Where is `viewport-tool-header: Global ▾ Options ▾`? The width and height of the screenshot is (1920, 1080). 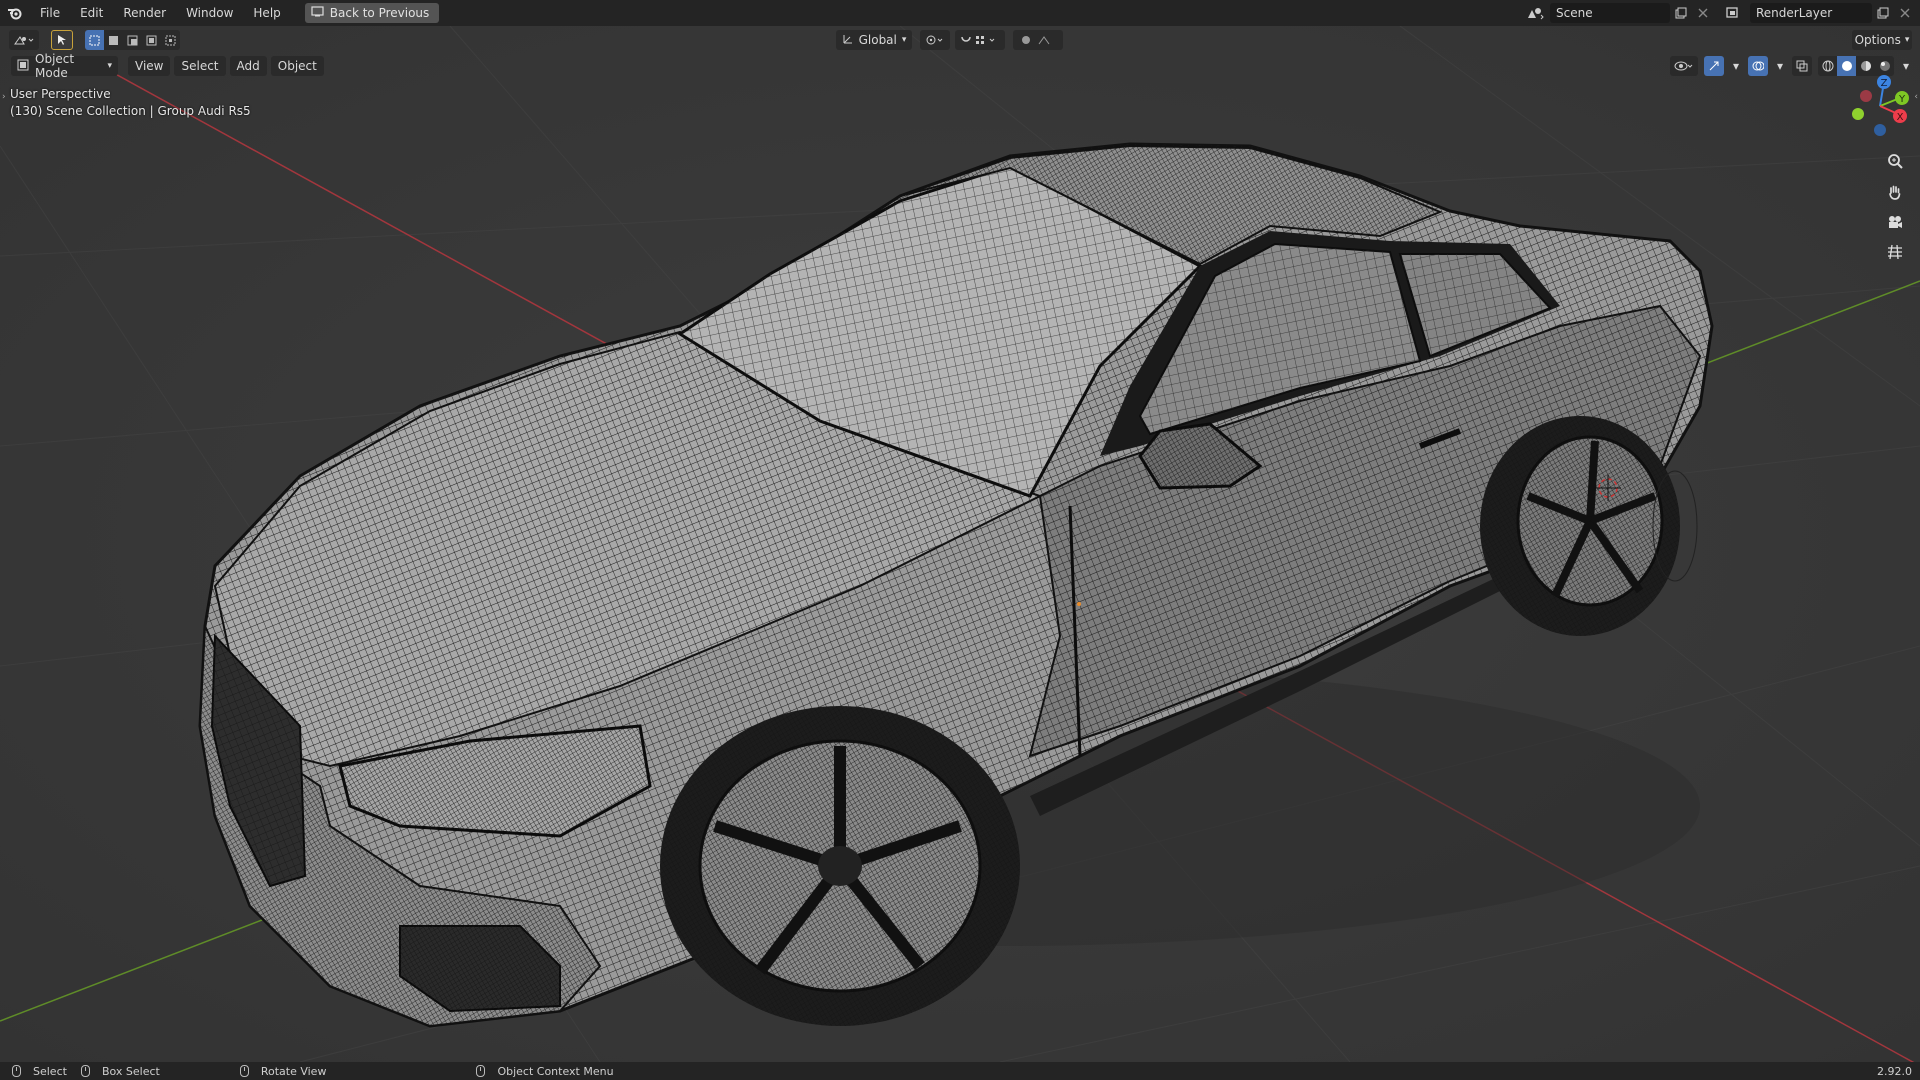
viewport-tool-header: Global ▾ Options ▾ is located at coordinates (960, 40).